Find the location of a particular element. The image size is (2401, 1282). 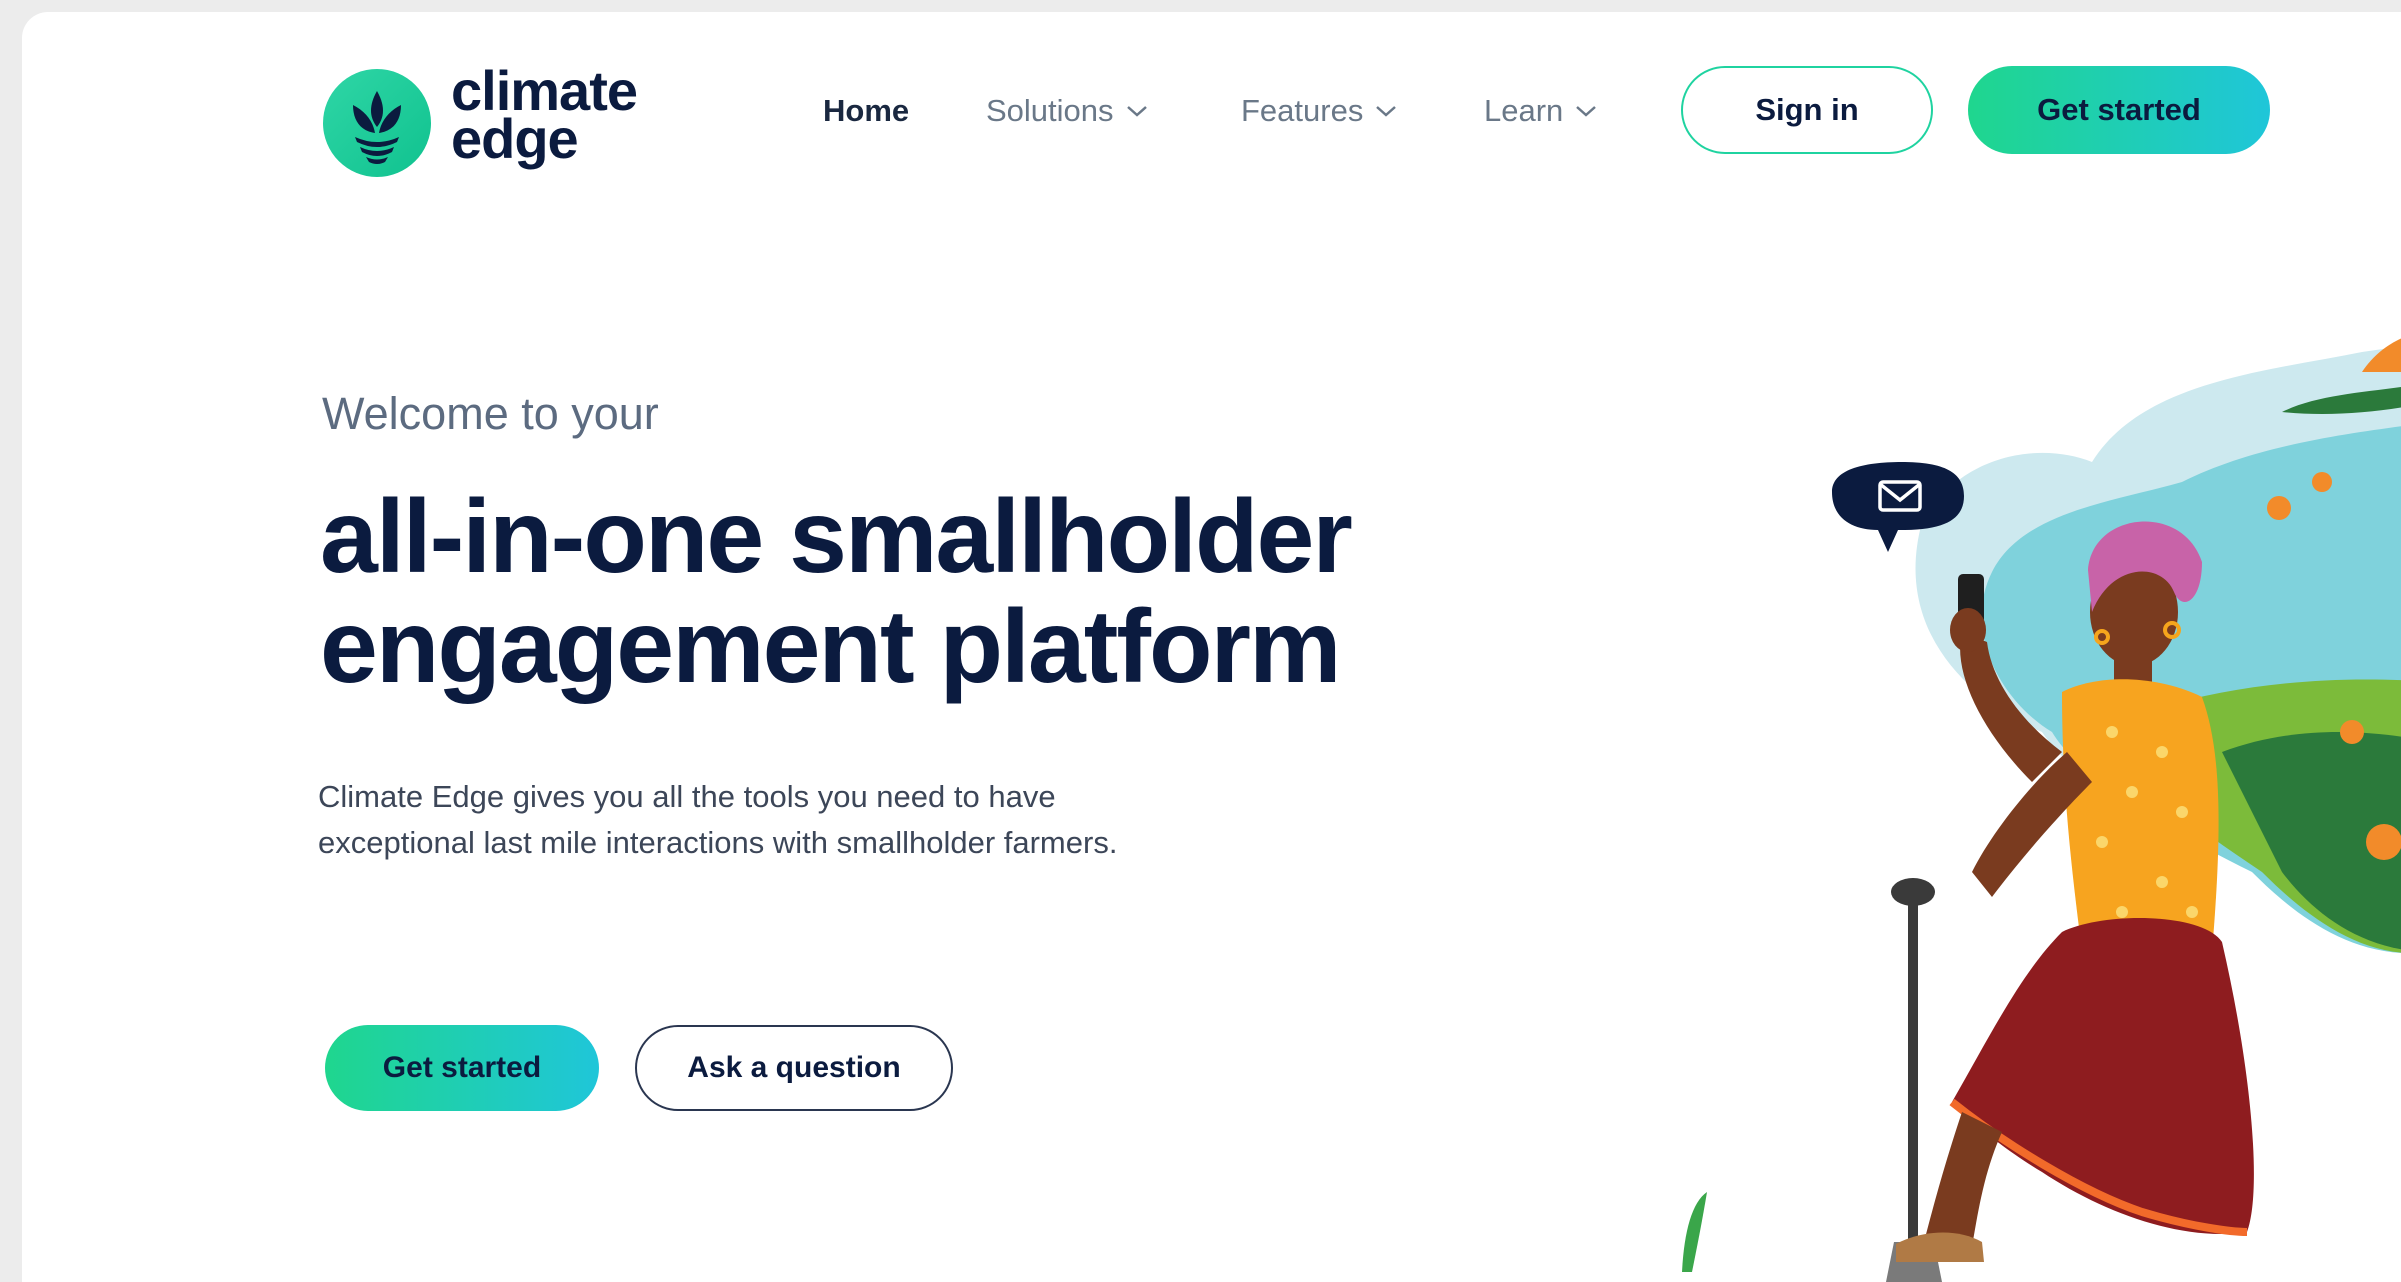

nav-home-label: Home is located at coordinates (866, 110).